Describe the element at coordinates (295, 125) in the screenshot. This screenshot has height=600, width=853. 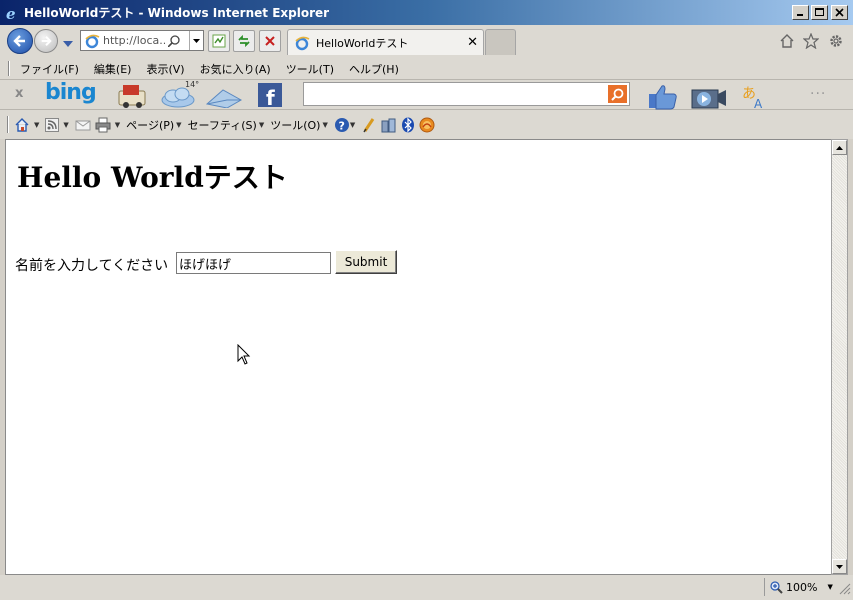
I see `tools-menu: ツール(O)` at that location.